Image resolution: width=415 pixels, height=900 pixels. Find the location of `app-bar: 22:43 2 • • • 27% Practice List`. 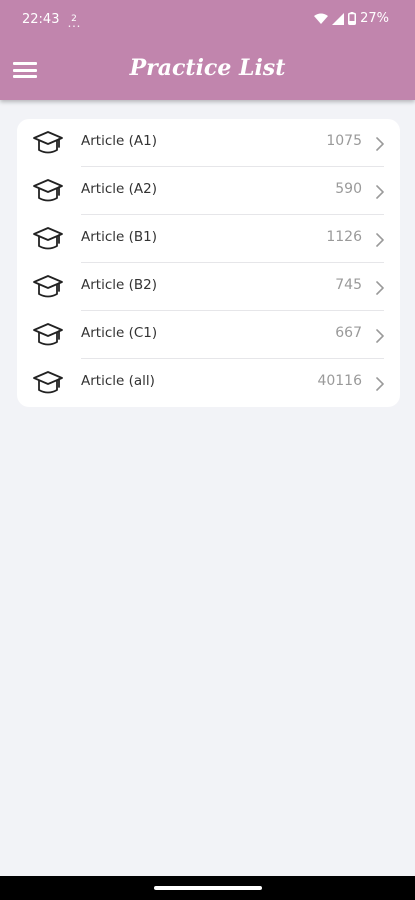

app-bar: 22:43 2 • • • 27% Practice List is located at coordinates (207, 50).